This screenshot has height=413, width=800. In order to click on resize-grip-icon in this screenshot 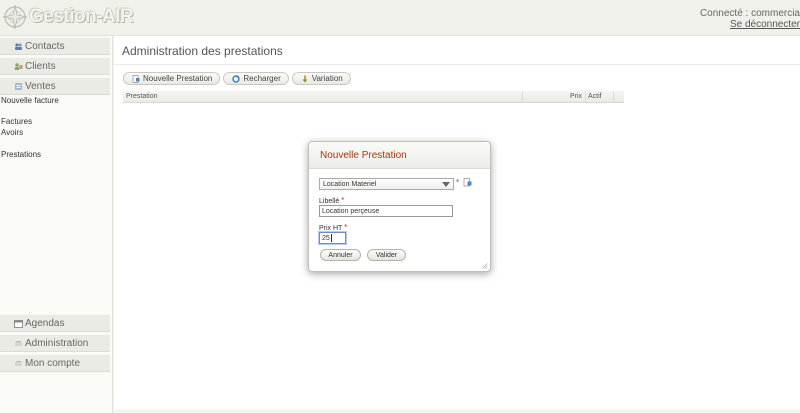, I will do `click(485, 266)`.